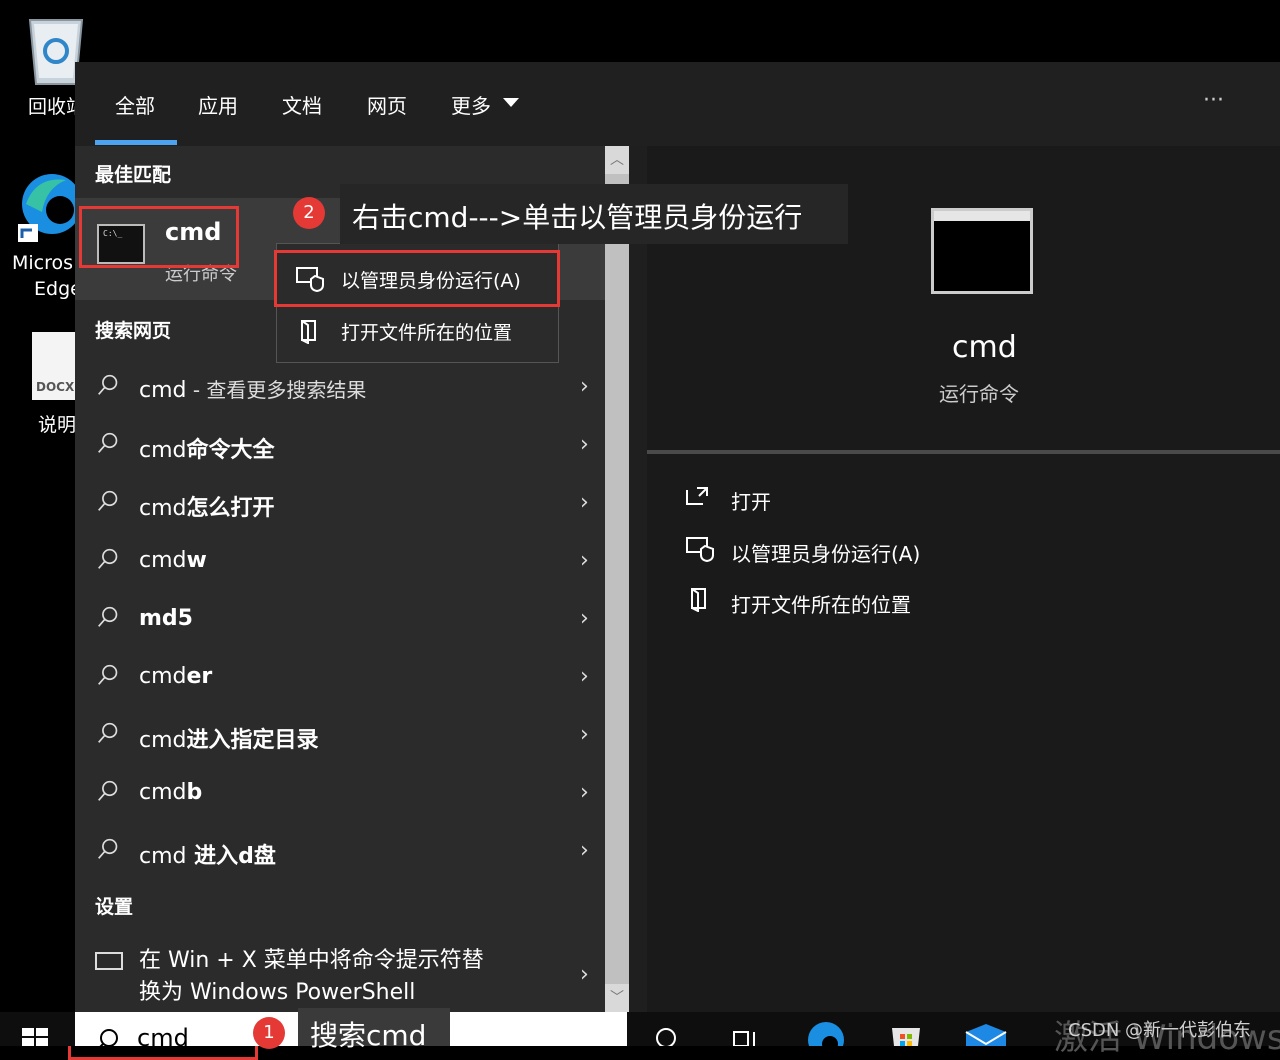 This screenshot has width=1280, height=1060. What do you see at coordinates (982, 251) in the screenshot?
I see `cmd-preview-icon` at bounding box center [982, 251].